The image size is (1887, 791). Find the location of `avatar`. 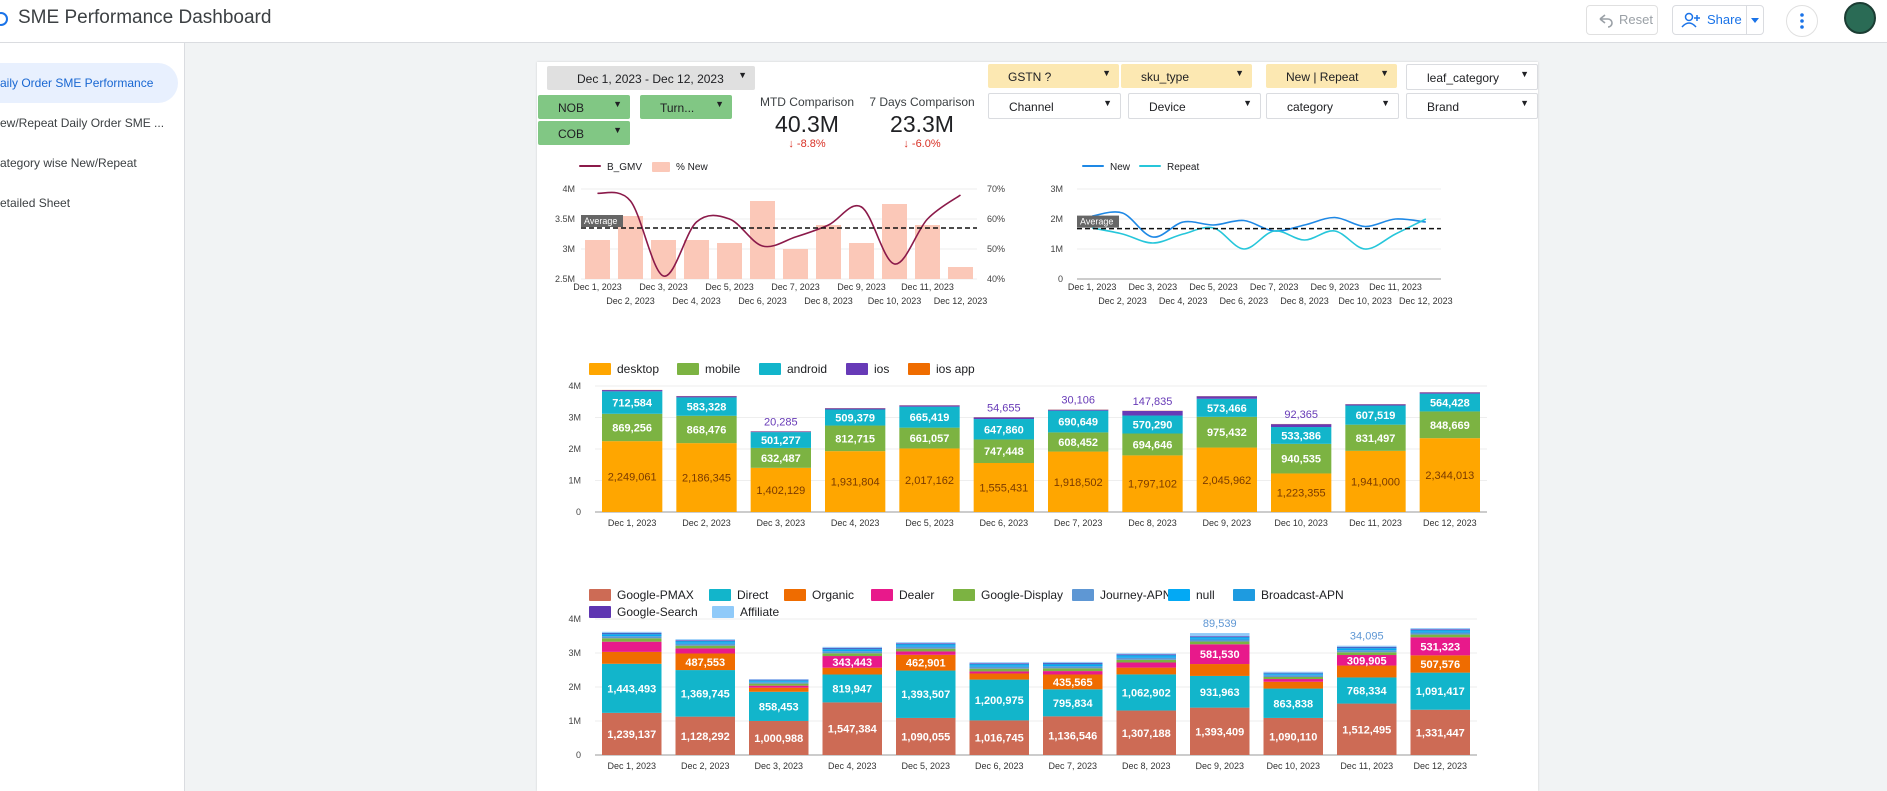

avatar is located at coordinates (1860, 18).